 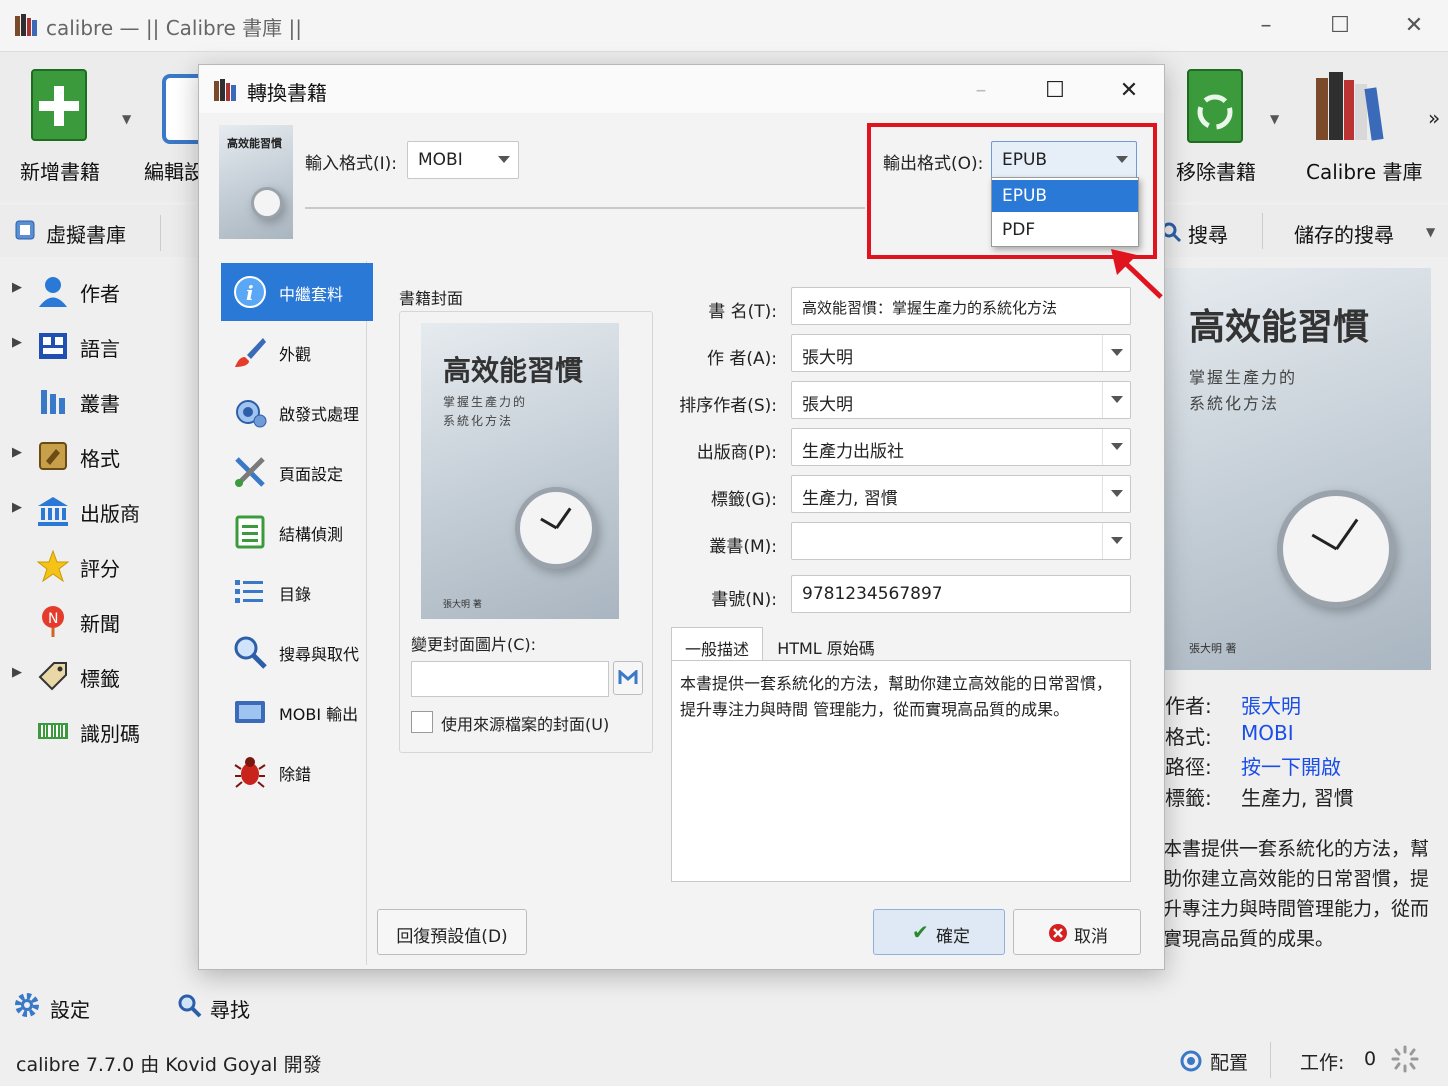 I want to click on sidebar-item-toc: 目錄, so click(x=297, y=592).